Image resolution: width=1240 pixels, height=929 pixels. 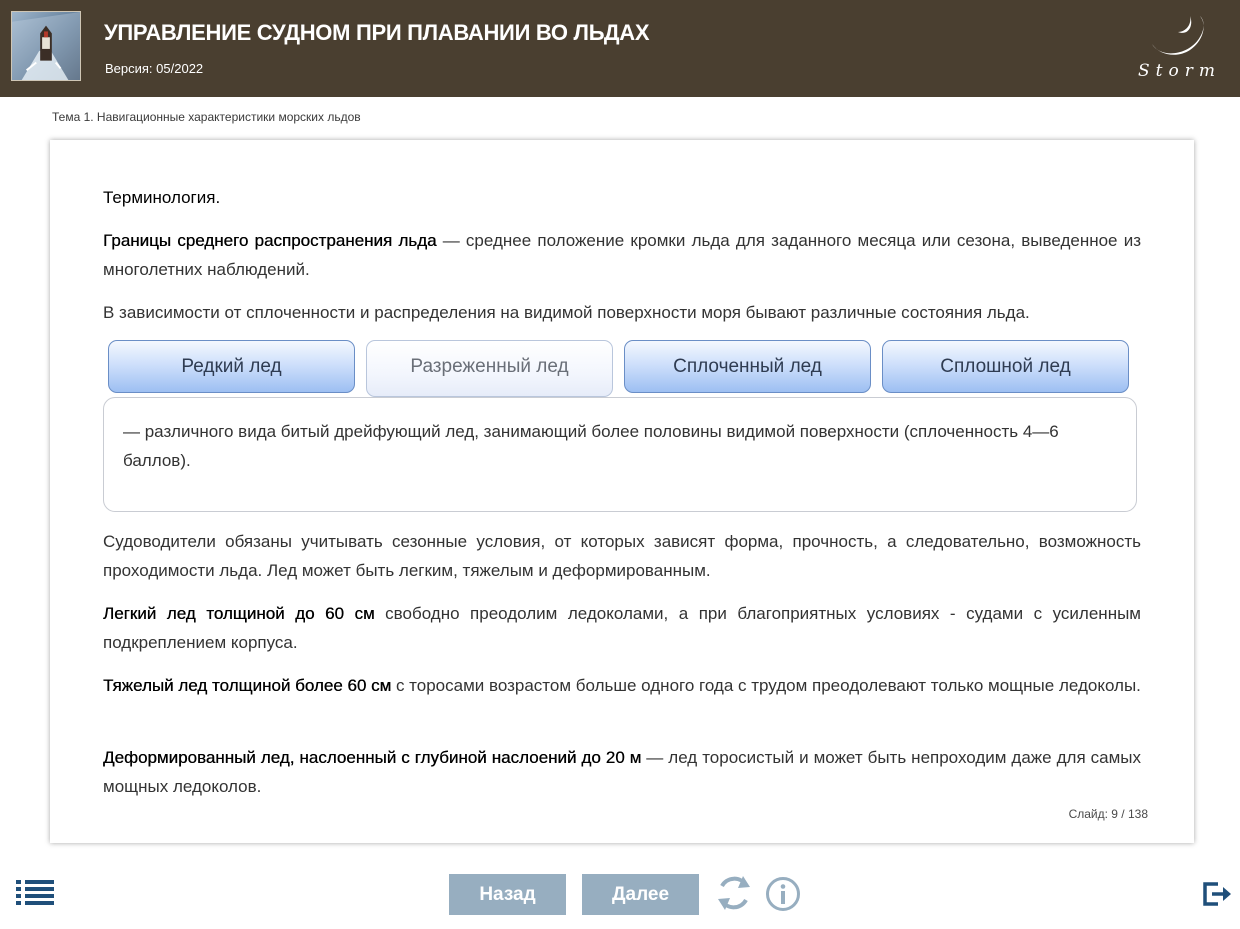 I want to click on term-heavy-ice: Тяжелый лед толщиной более 60 см, so click(x=247, y=685).